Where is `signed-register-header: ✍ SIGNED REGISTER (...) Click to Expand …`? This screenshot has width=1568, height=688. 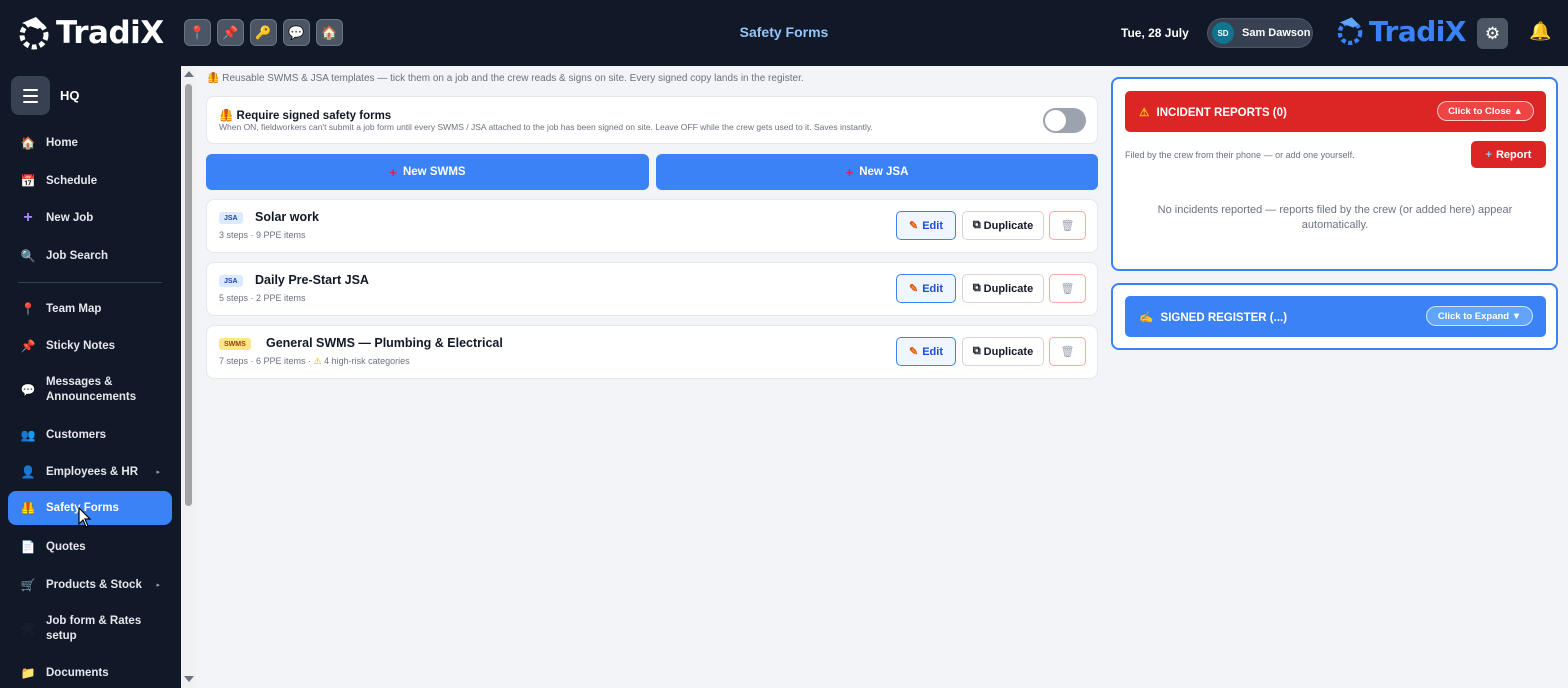
signed-register-header: ✍ SIGNED REGISTER (...) Click to Expand … is located at coordinates (1335, 316).